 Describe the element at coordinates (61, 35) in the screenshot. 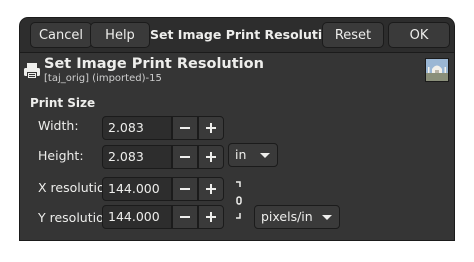

I see `cancel-button: Cancel` at that location.